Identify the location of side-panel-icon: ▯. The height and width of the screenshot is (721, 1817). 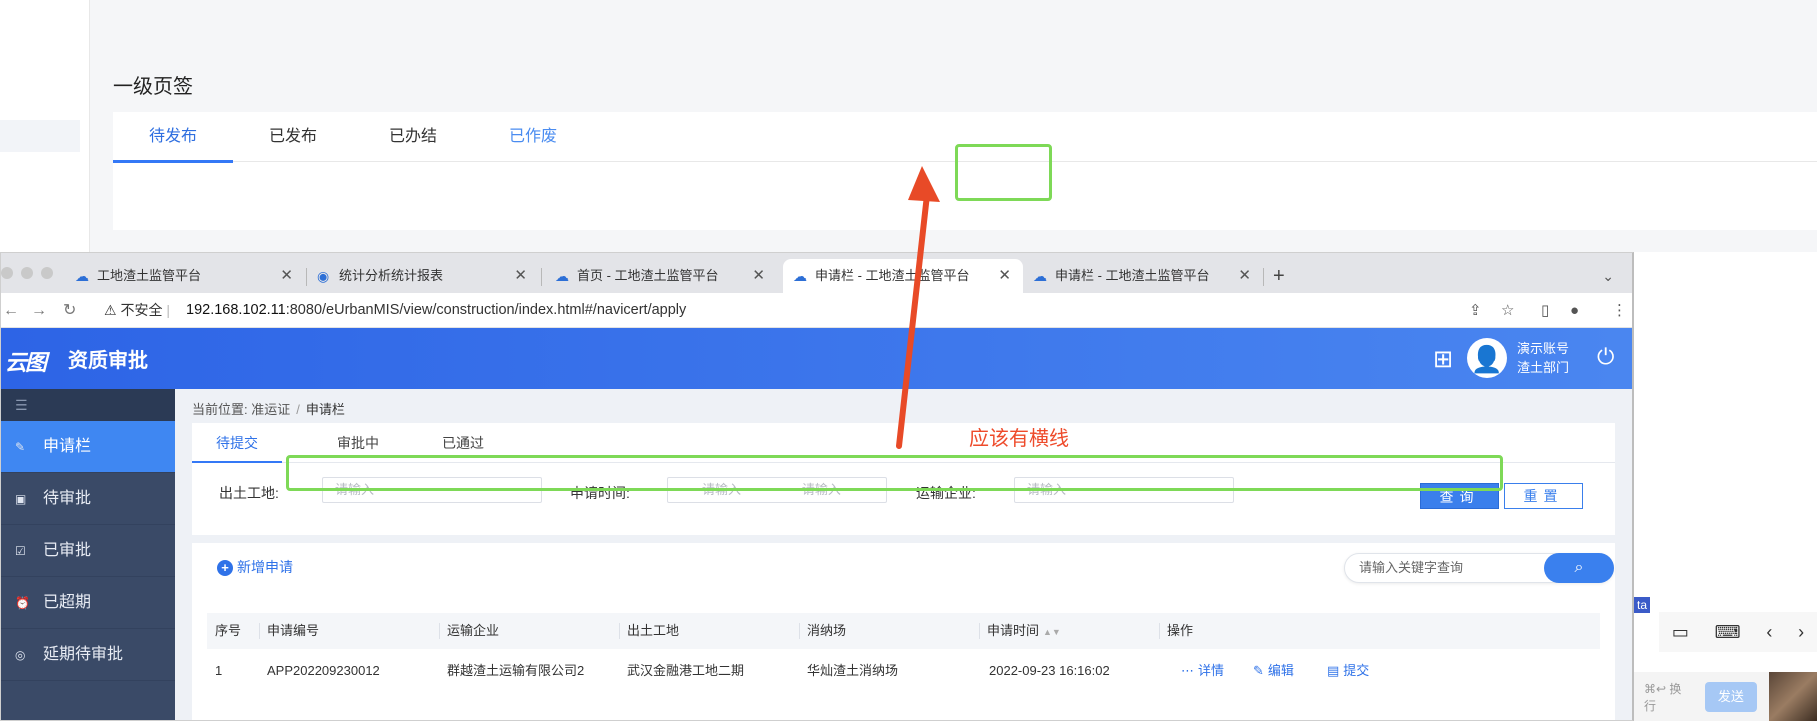
(1545, 310).